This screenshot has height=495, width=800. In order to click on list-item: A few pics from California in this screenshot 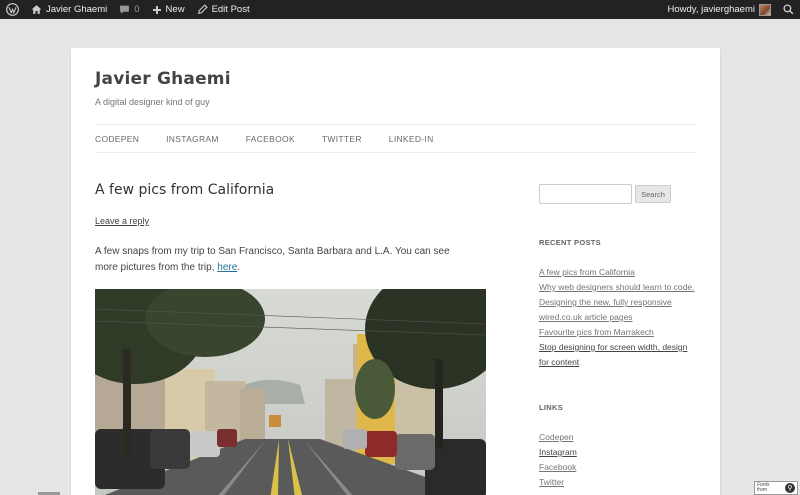, I will do `click(619, 272)`.